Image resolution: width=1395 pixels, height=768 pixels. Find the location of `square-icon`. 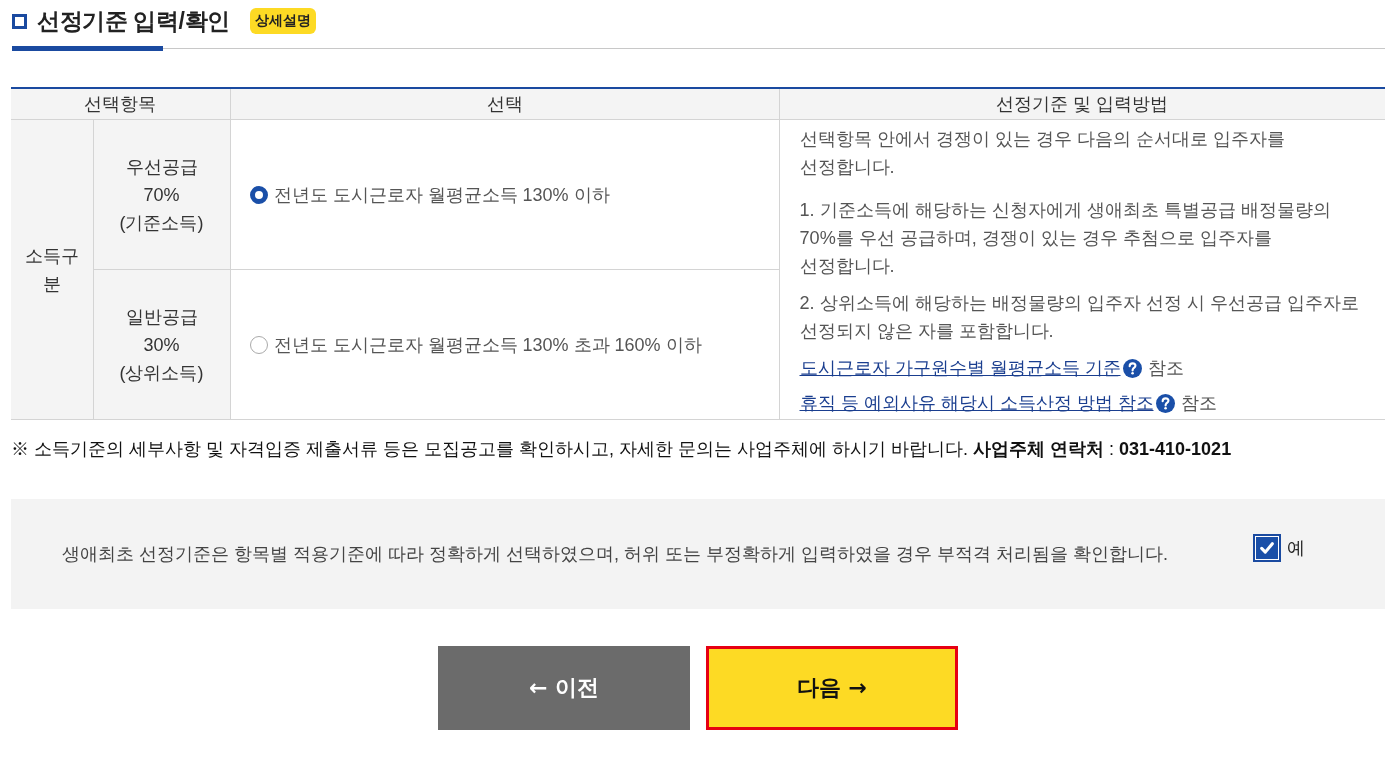

square-icon is located at coordinates (19, 21).